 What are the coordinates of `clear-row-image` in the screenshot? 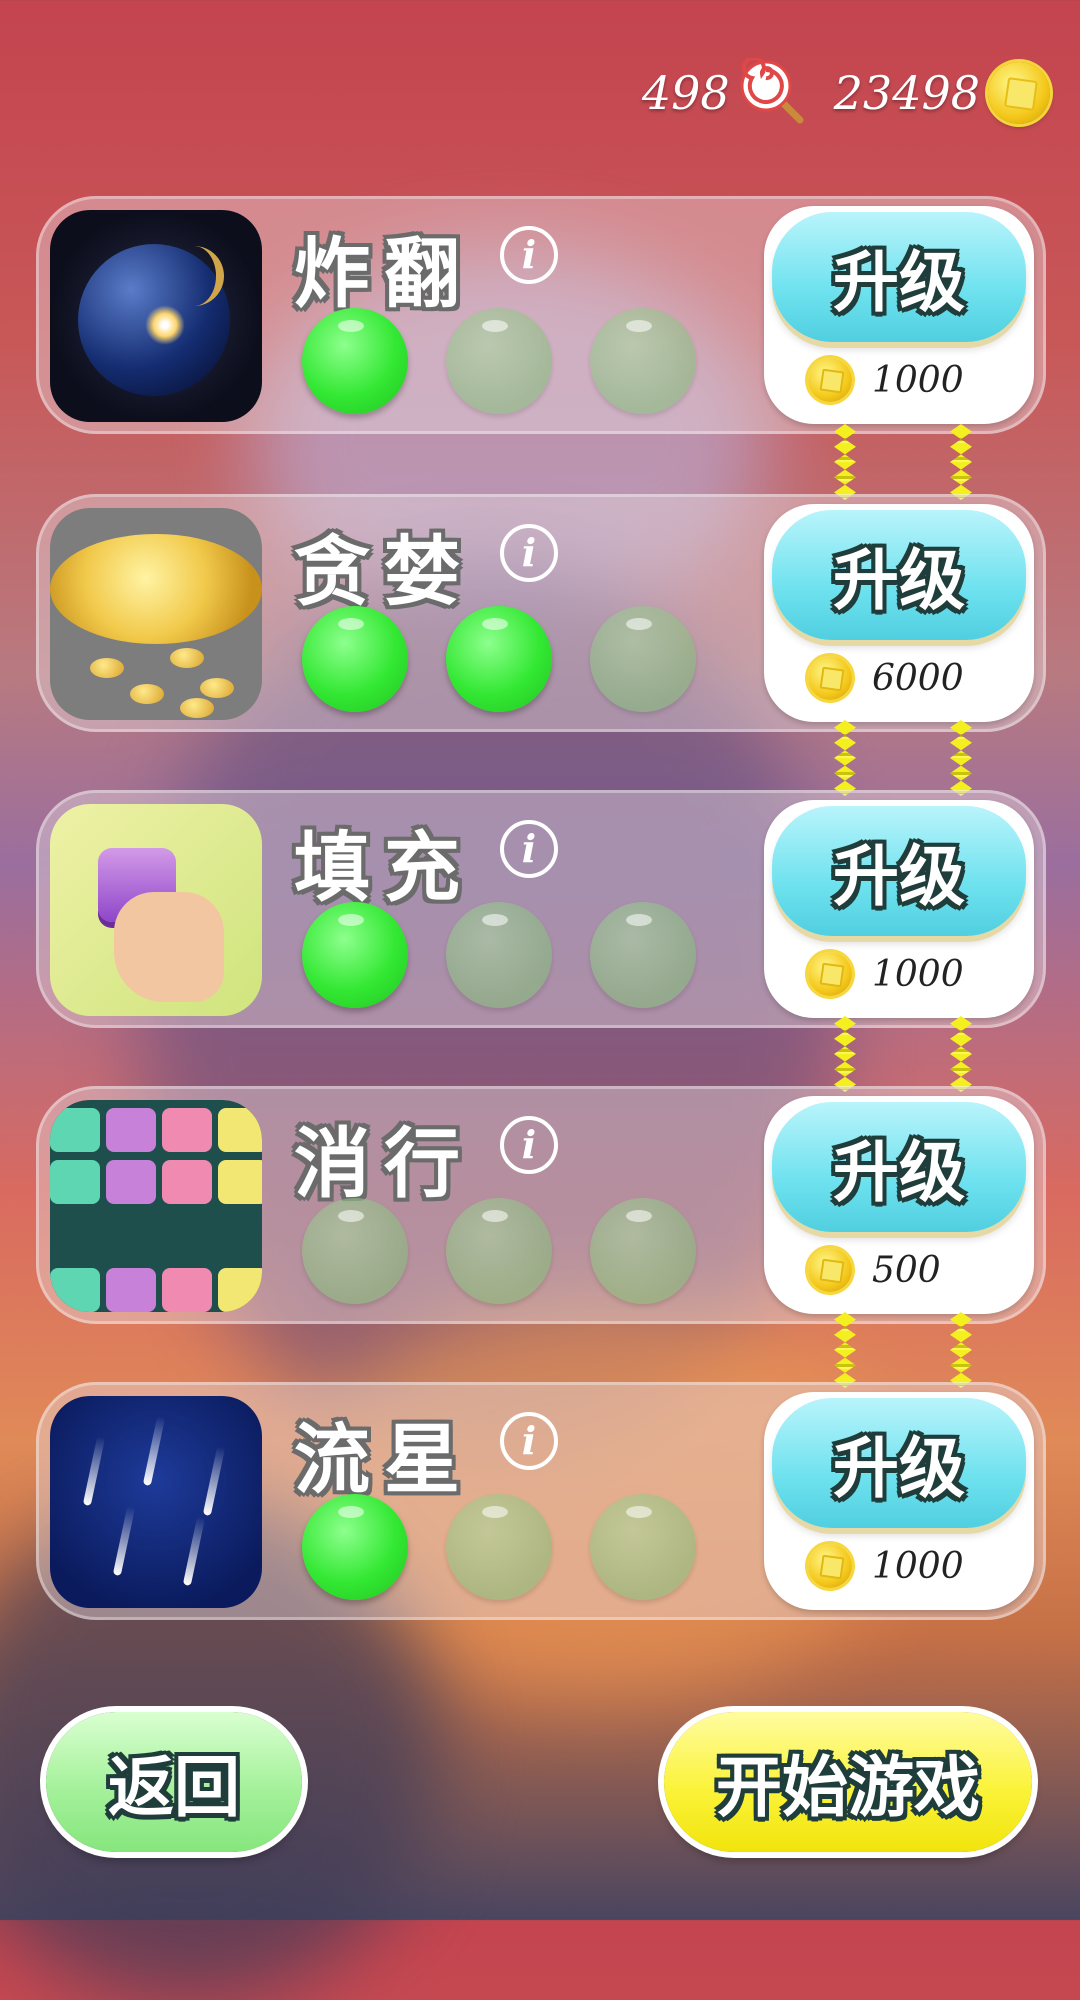 It's located at (156, 1206).